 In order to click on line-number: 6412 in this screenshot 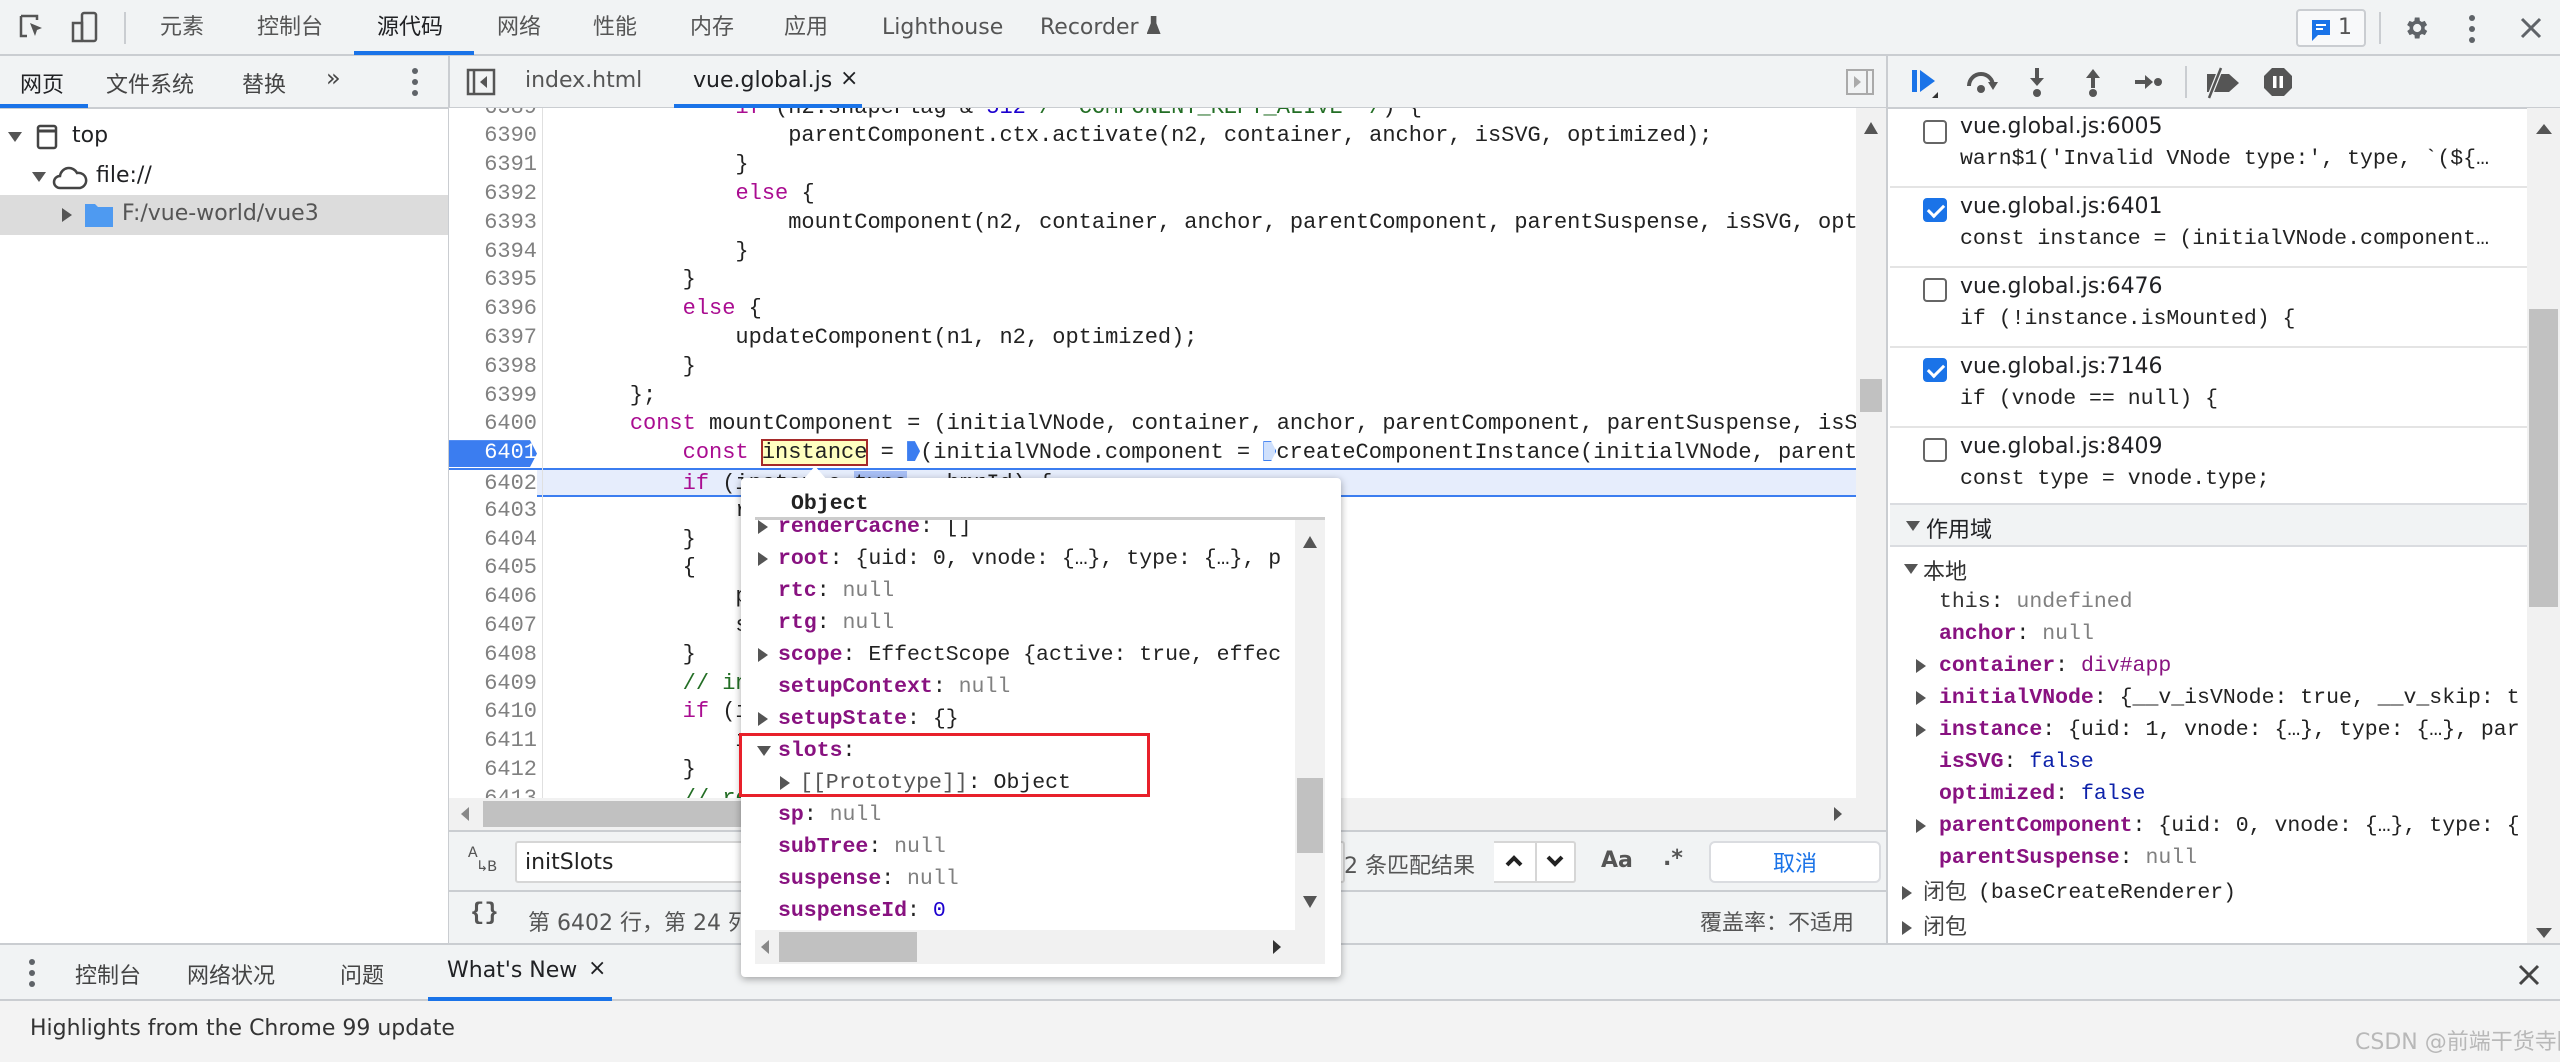, I will do `click(493, 770)`.